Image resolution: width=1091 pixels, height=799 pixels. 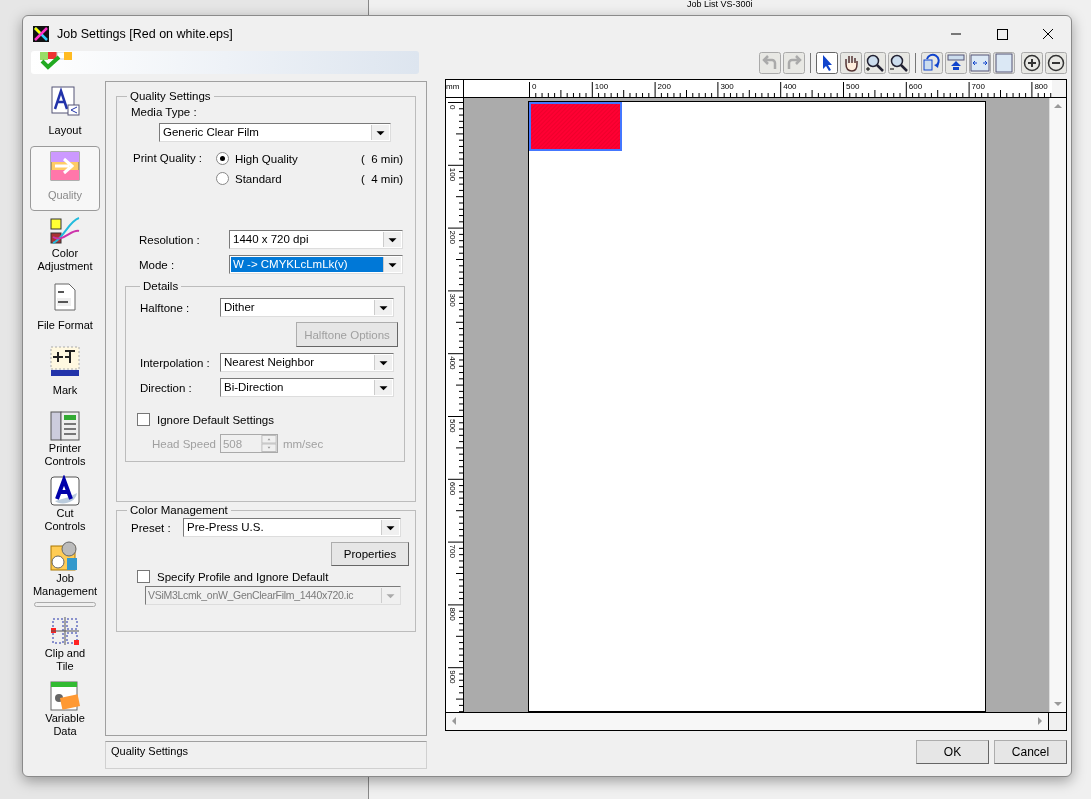 What do you see at coordinates (268, 443) in the screenshot?
I see `spinner-arrows-icon` at bounding box center [268, 443].